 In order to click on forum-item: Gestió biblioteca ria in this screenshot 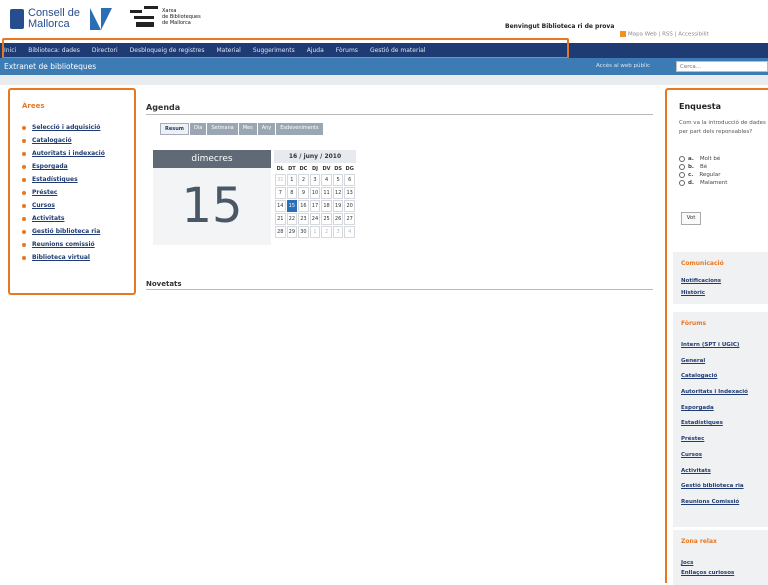, I will do `click(714, 486)`.